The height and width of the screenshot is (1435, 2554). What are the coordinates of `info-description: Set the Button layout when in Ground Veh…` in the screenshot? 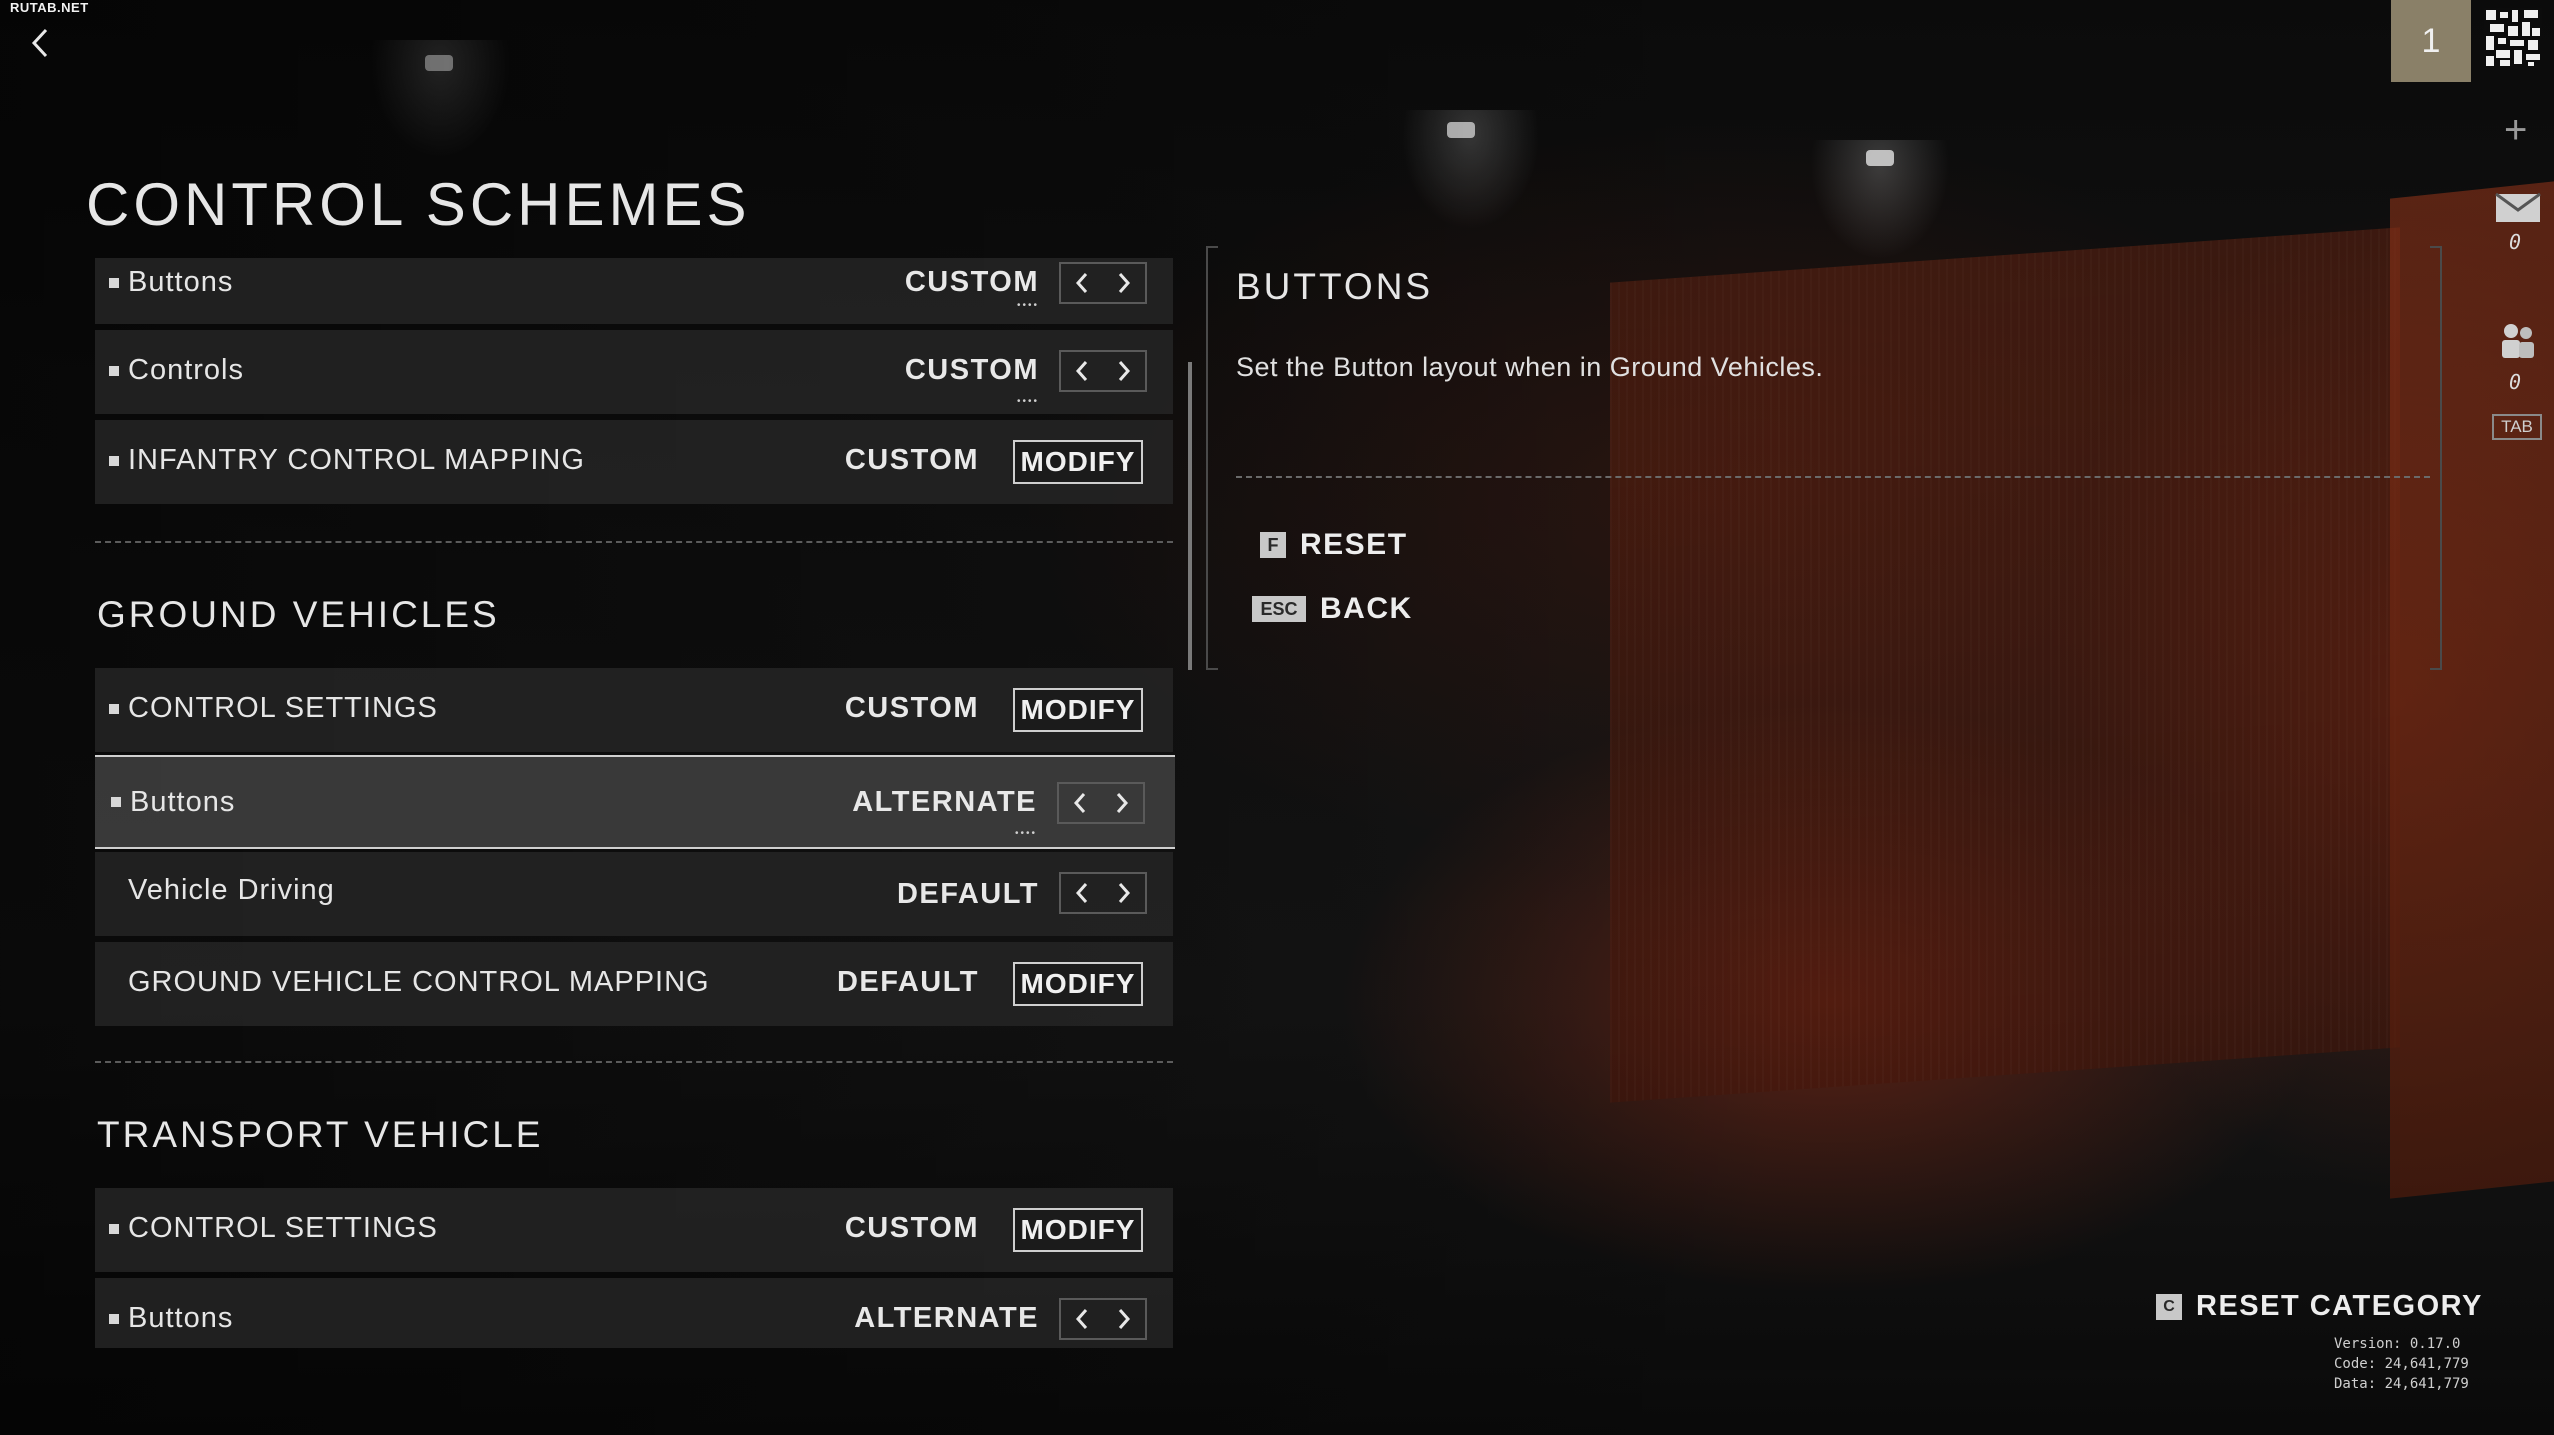 It's located at (1530, 367).